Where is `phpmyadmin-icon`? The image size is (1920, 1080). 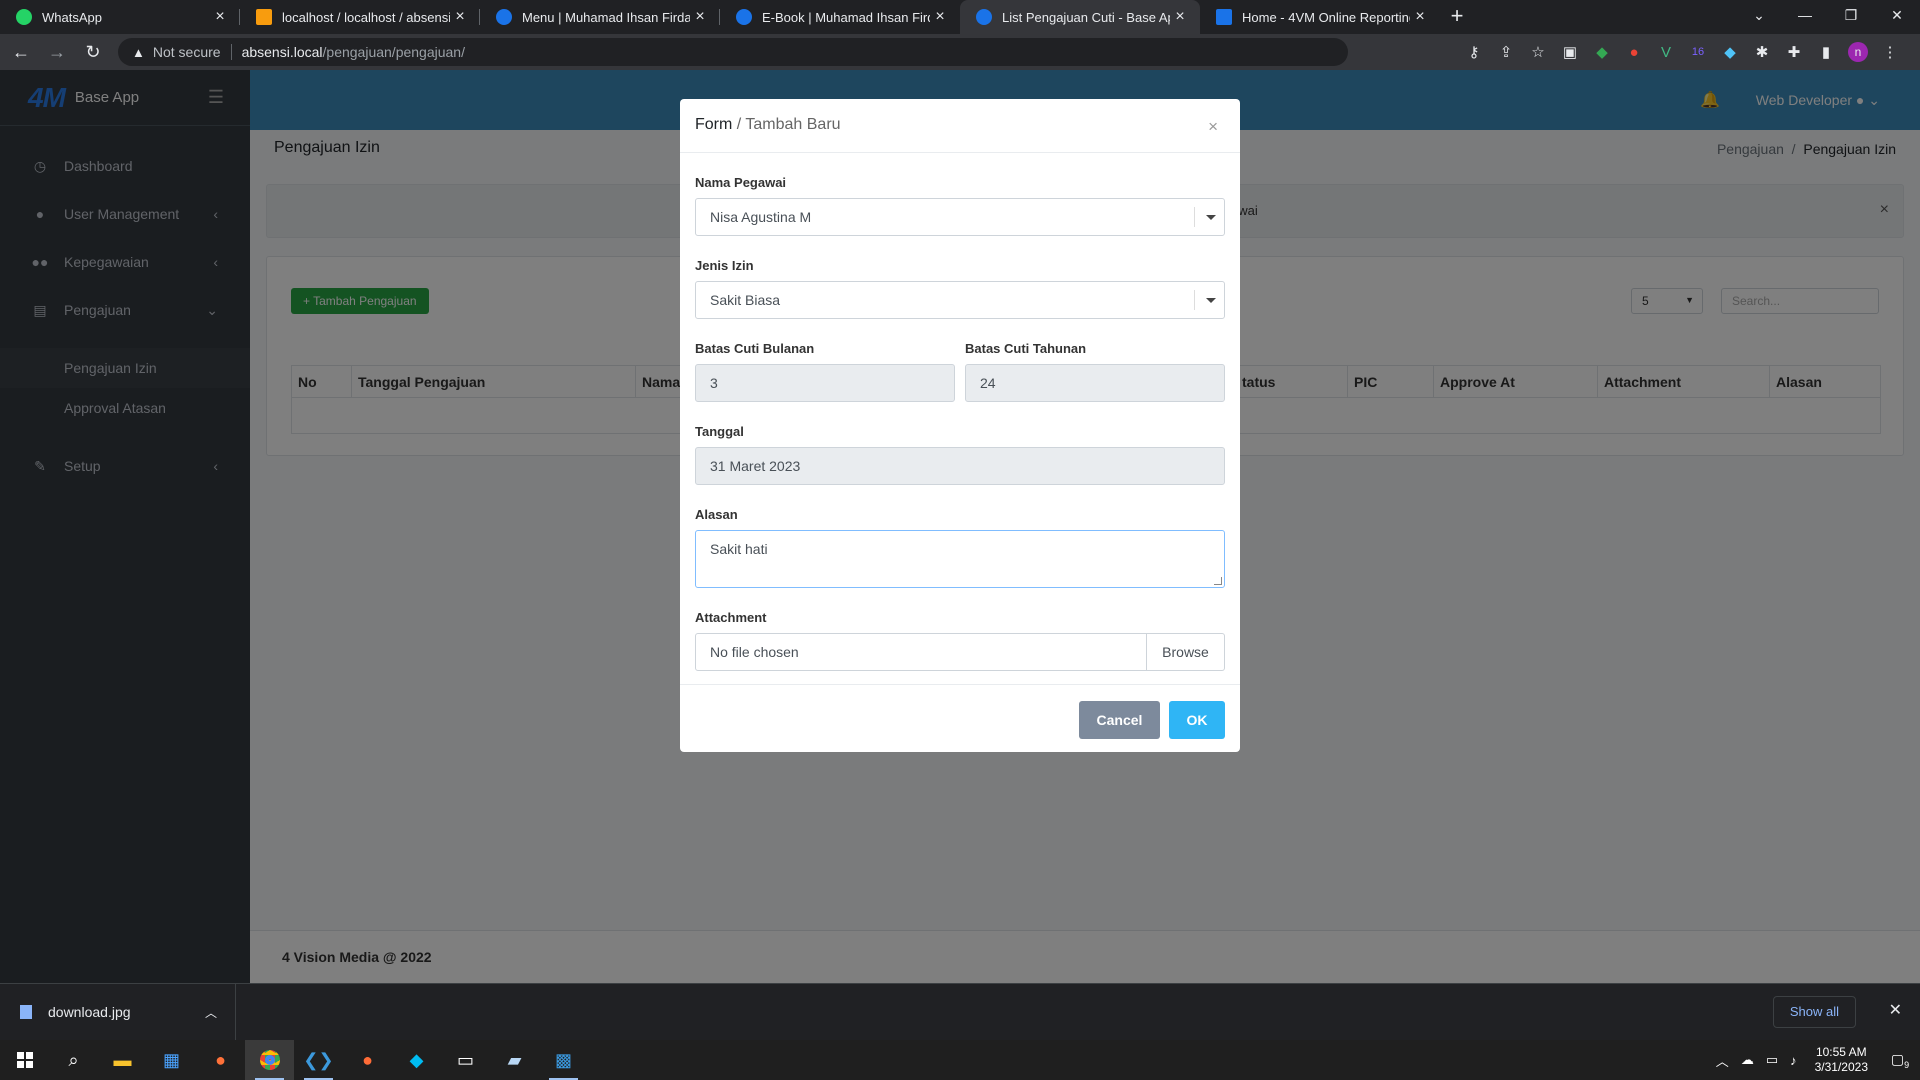
phpmyadmin-icon is located at coordinates (264, 17).